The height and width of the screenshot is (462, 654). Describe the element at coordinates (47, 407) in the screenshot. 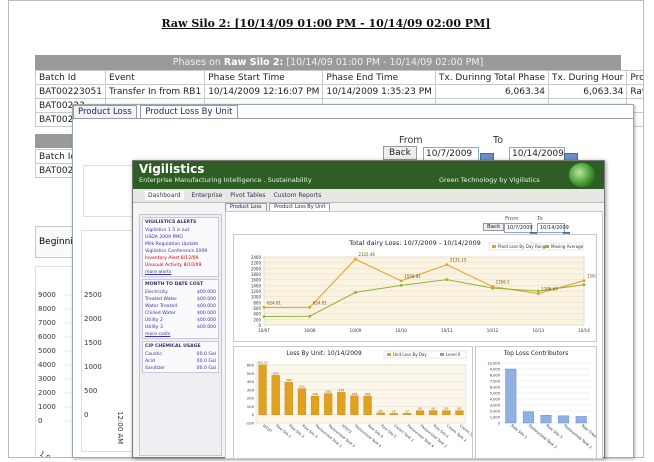

I see `y-tick-label: 1000` at that location.